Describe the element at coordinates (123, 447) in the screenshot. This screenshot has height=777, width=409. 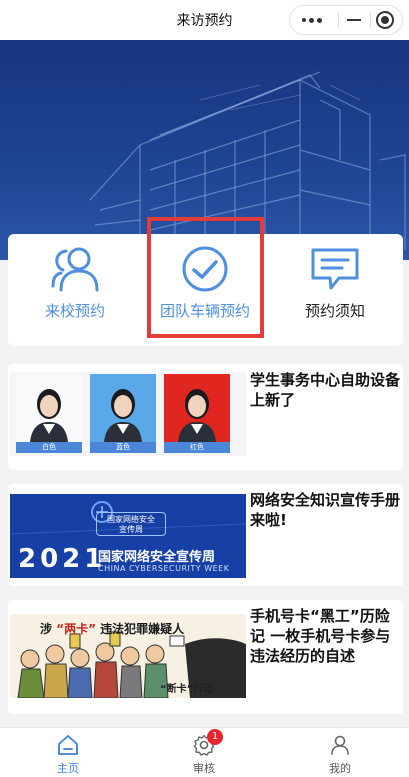
I see `photo-caption: 蓝色` at that location.